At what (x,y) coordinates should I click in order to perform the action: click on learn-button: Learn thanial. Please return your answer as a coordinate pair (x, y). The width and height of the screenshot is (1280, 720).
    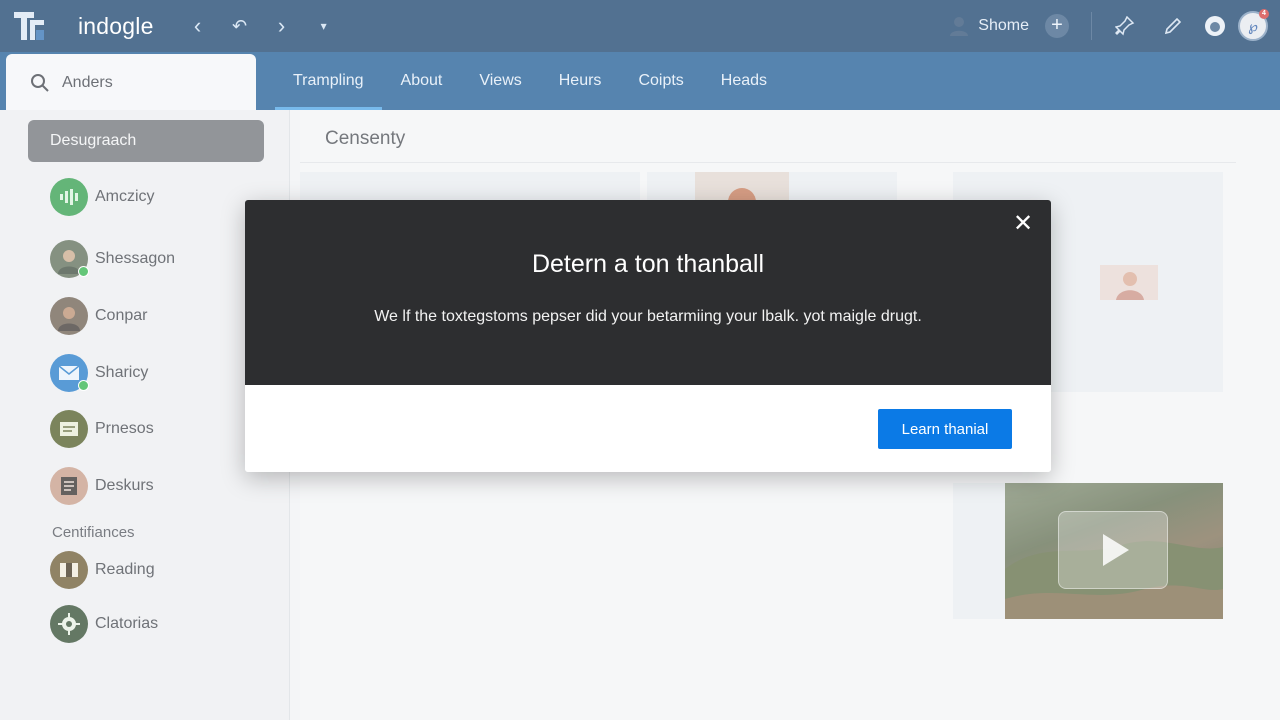
    Looking at the image, I should click on (945, 429).